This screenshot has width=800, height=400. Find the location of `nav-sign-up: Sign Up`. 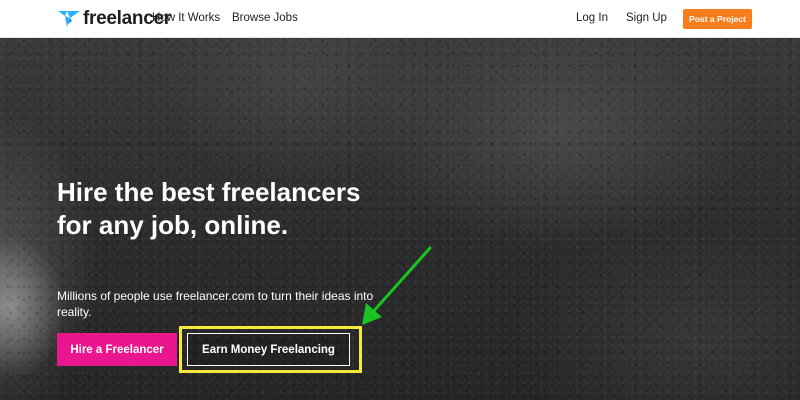

nav-sign-up: Sign Up is located at coordinates (646, 18).